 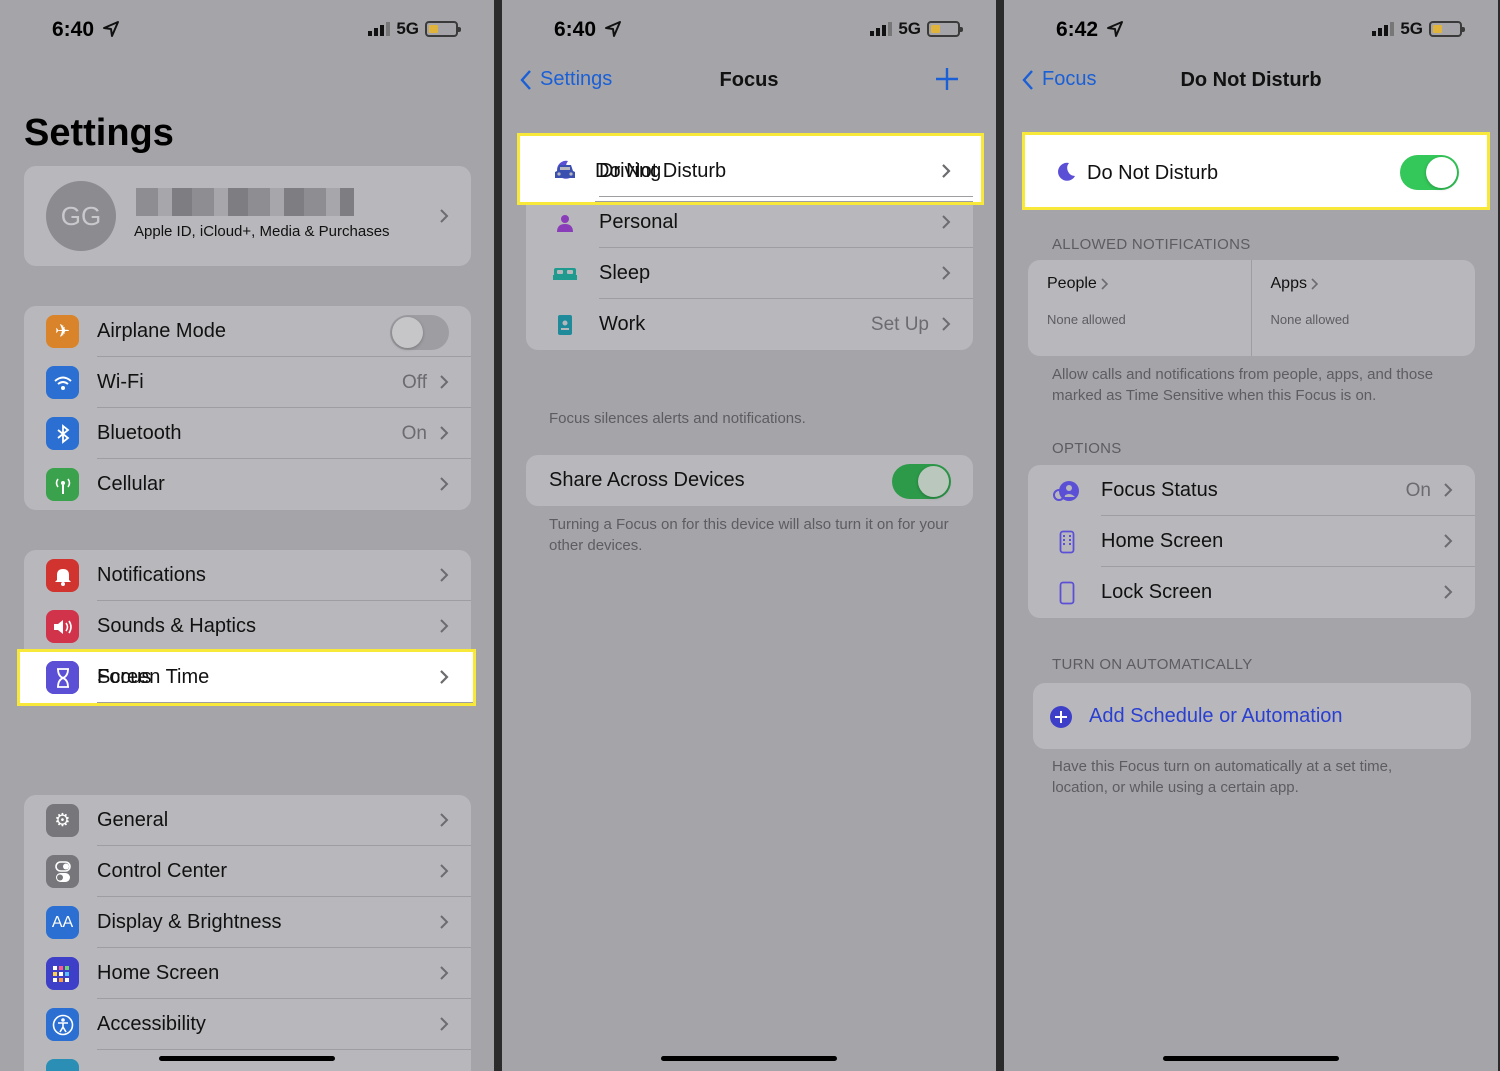 What do you see at coordinates (176, 626) in the screenshot?
I see `row-label: Sounds & Haptics` at bounding box center [176, 626].